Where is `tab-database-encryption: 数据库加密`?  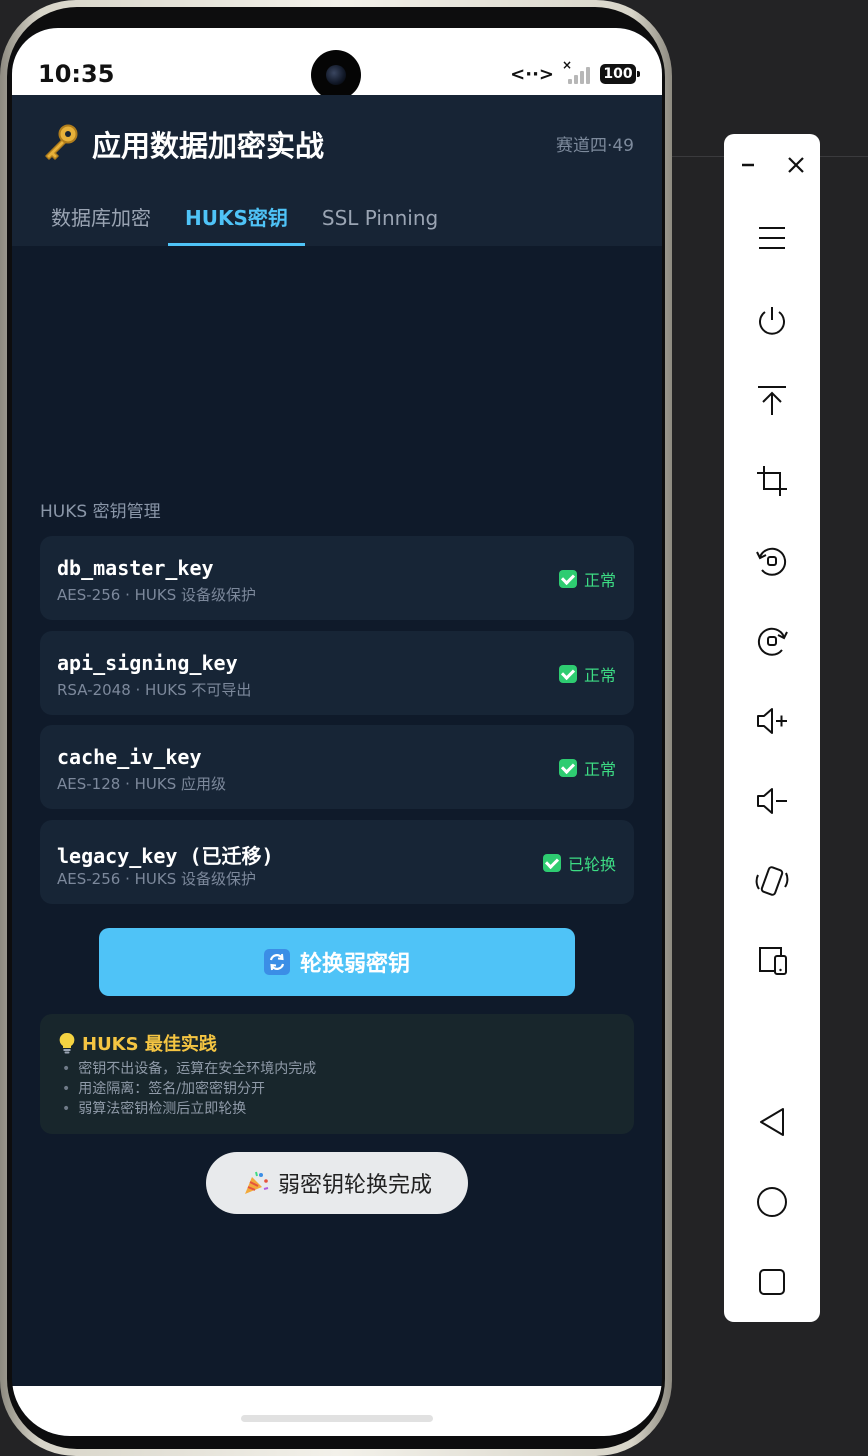
tab-database-encryption: 数据库加密 is located at coordinates (101, 223).